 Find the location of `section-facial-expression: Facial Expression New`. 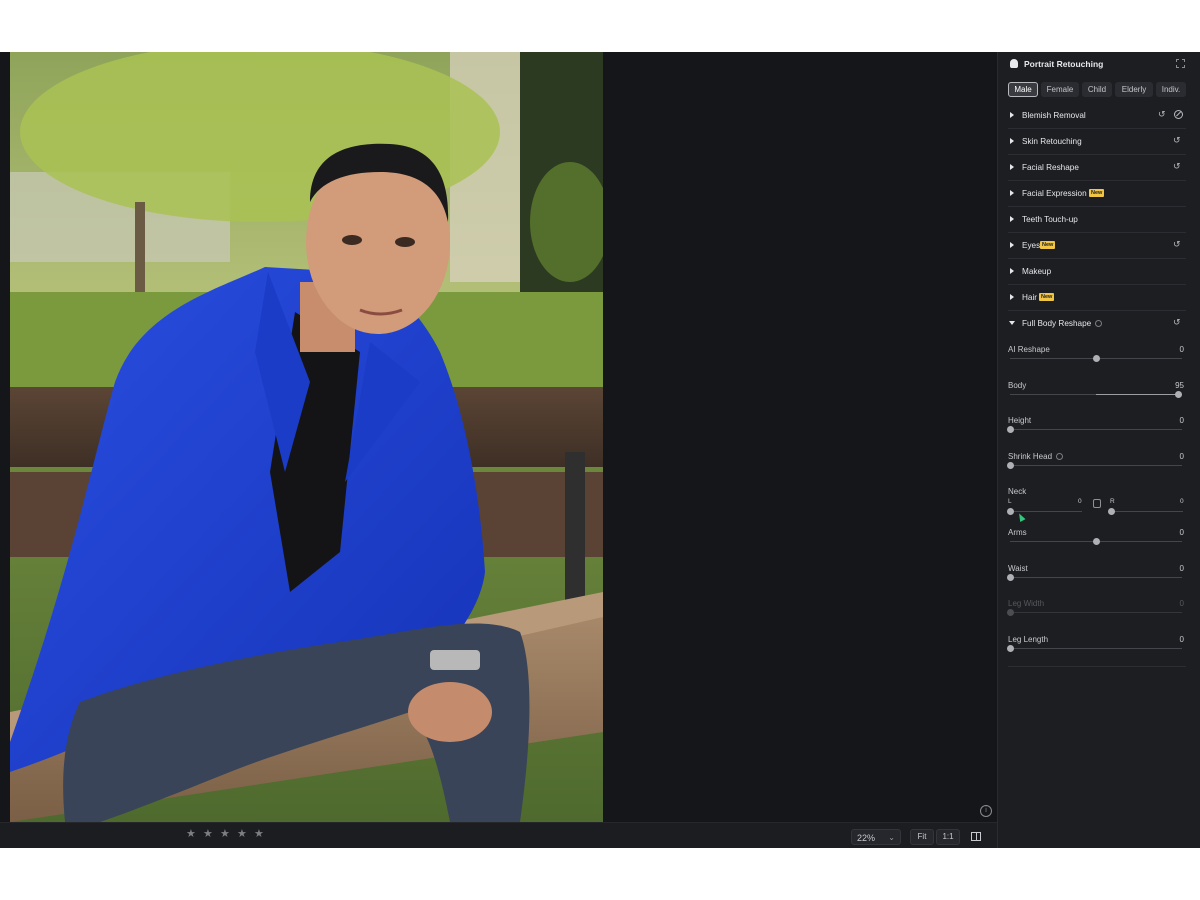

section-facial-expression: Facial Expression New is located at coordinates (1097, 194).